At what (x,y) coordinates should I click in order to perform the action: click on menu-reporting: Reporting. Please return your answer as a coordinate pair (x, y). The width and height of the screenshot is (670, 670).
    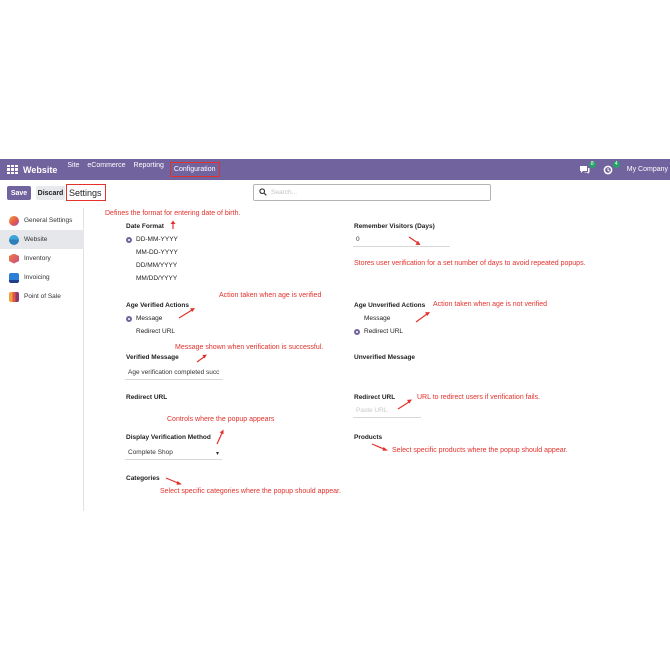
    Looking at the image, I should click on (149, 169).